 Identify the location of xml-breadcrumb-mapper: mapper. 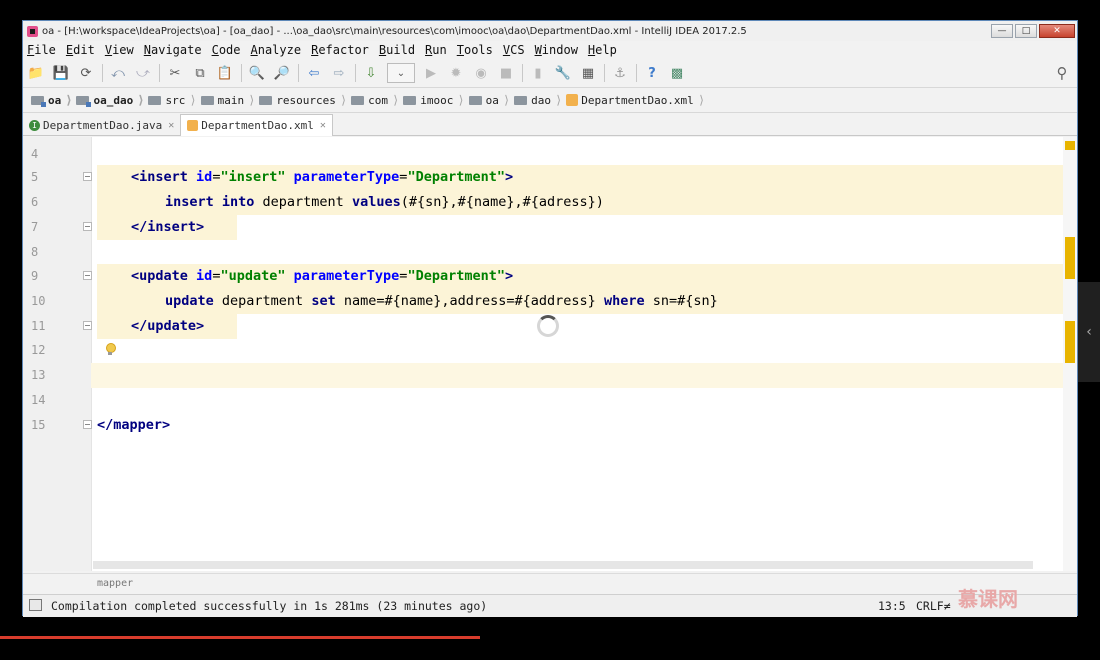
(115, 583).